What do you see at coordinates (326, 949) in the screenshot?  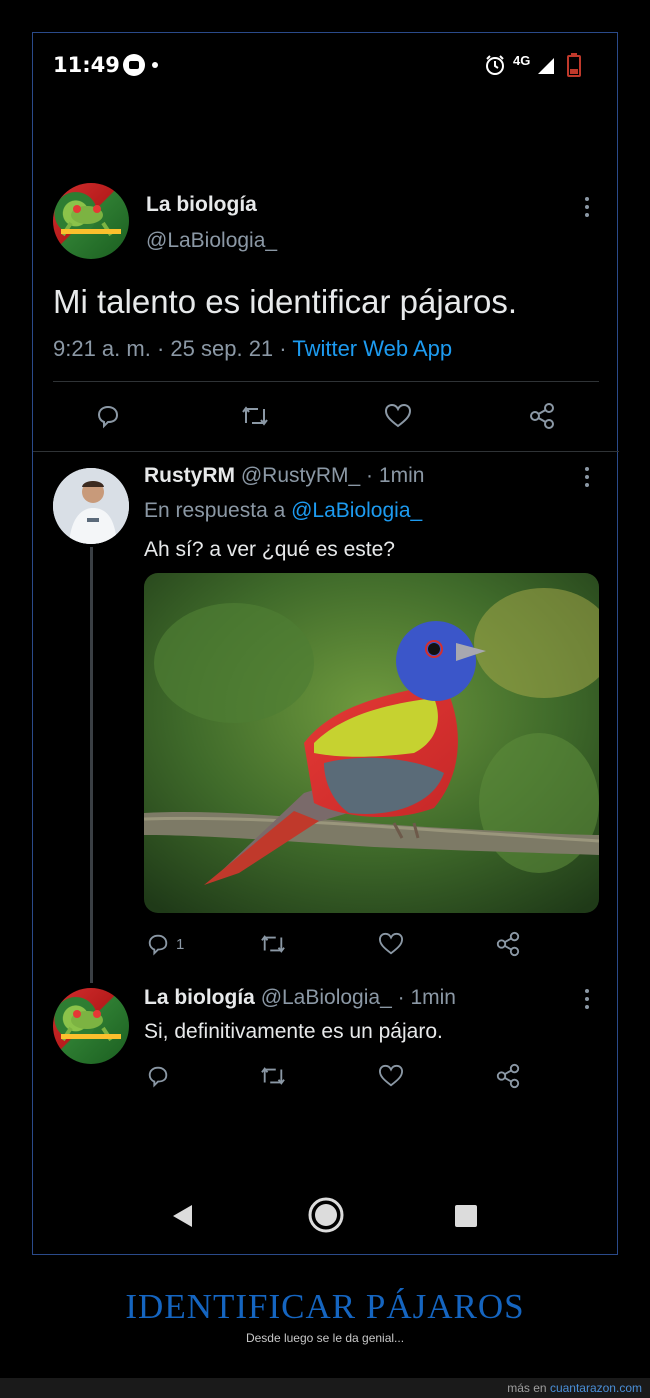 I see `reply-actions: 1` at bounding box center [326, 949].